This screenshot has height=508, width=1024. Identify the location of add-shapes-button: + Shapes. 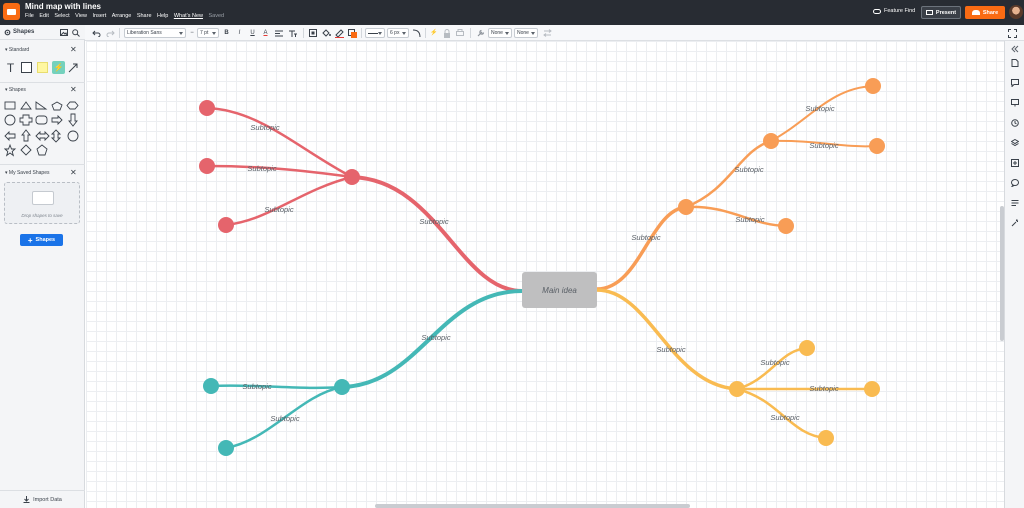
(41, 240).